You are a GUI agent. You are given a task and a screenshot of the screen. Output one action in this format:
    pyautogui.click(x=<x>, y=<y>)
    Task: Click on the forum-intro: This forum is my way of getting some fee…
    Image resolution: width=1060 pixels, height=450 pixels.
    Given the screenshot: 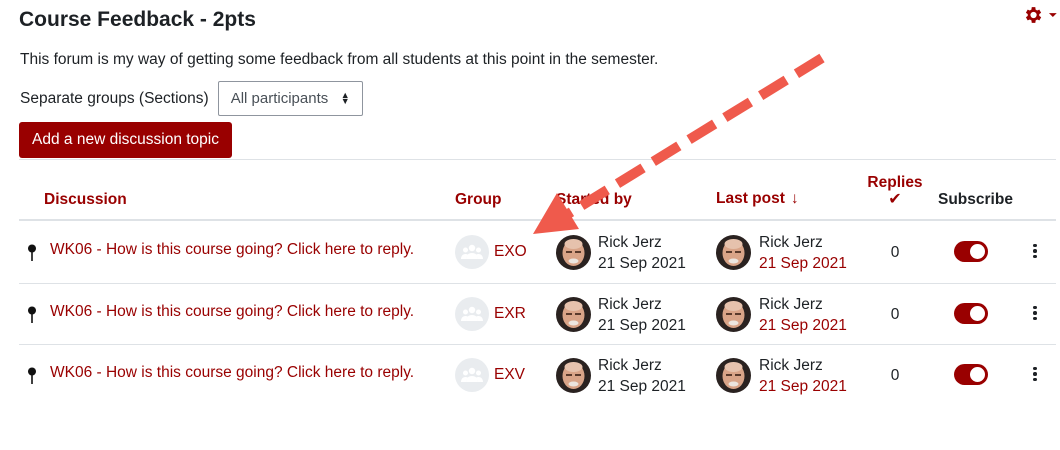 What is the action you would take?
    pyautogui.click(x=339, y=59)
    